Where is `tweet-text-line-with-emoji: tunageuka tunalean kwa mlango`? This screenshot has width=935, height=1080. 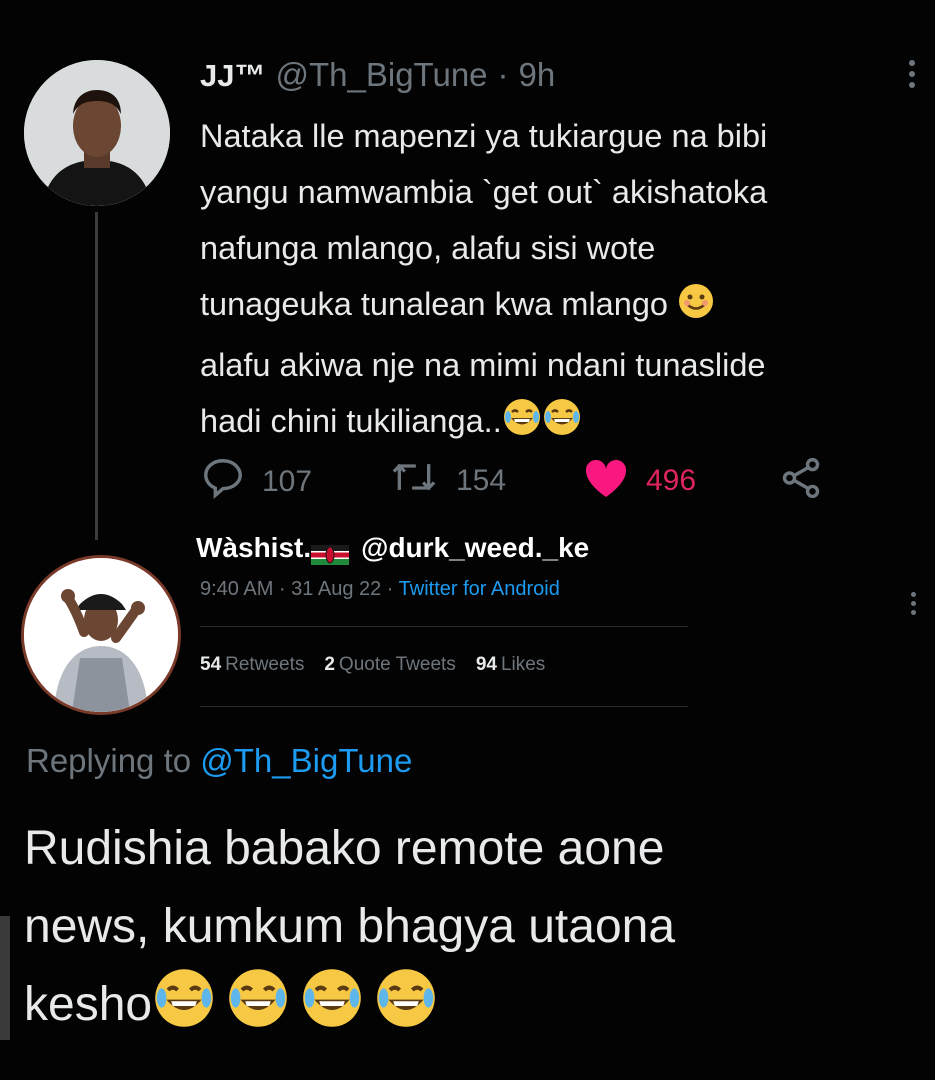 tweet-text-line-with-emoji: tunageuka tunalean kwa mlango is located at coordinates (563, 306).